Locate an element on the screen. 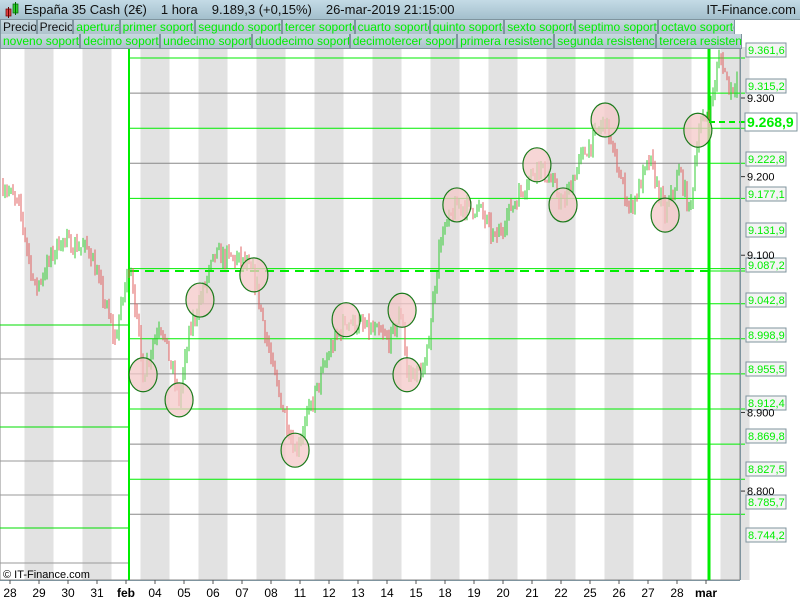  y-tick-label: 9.300 is located at coordinates (761, 99).